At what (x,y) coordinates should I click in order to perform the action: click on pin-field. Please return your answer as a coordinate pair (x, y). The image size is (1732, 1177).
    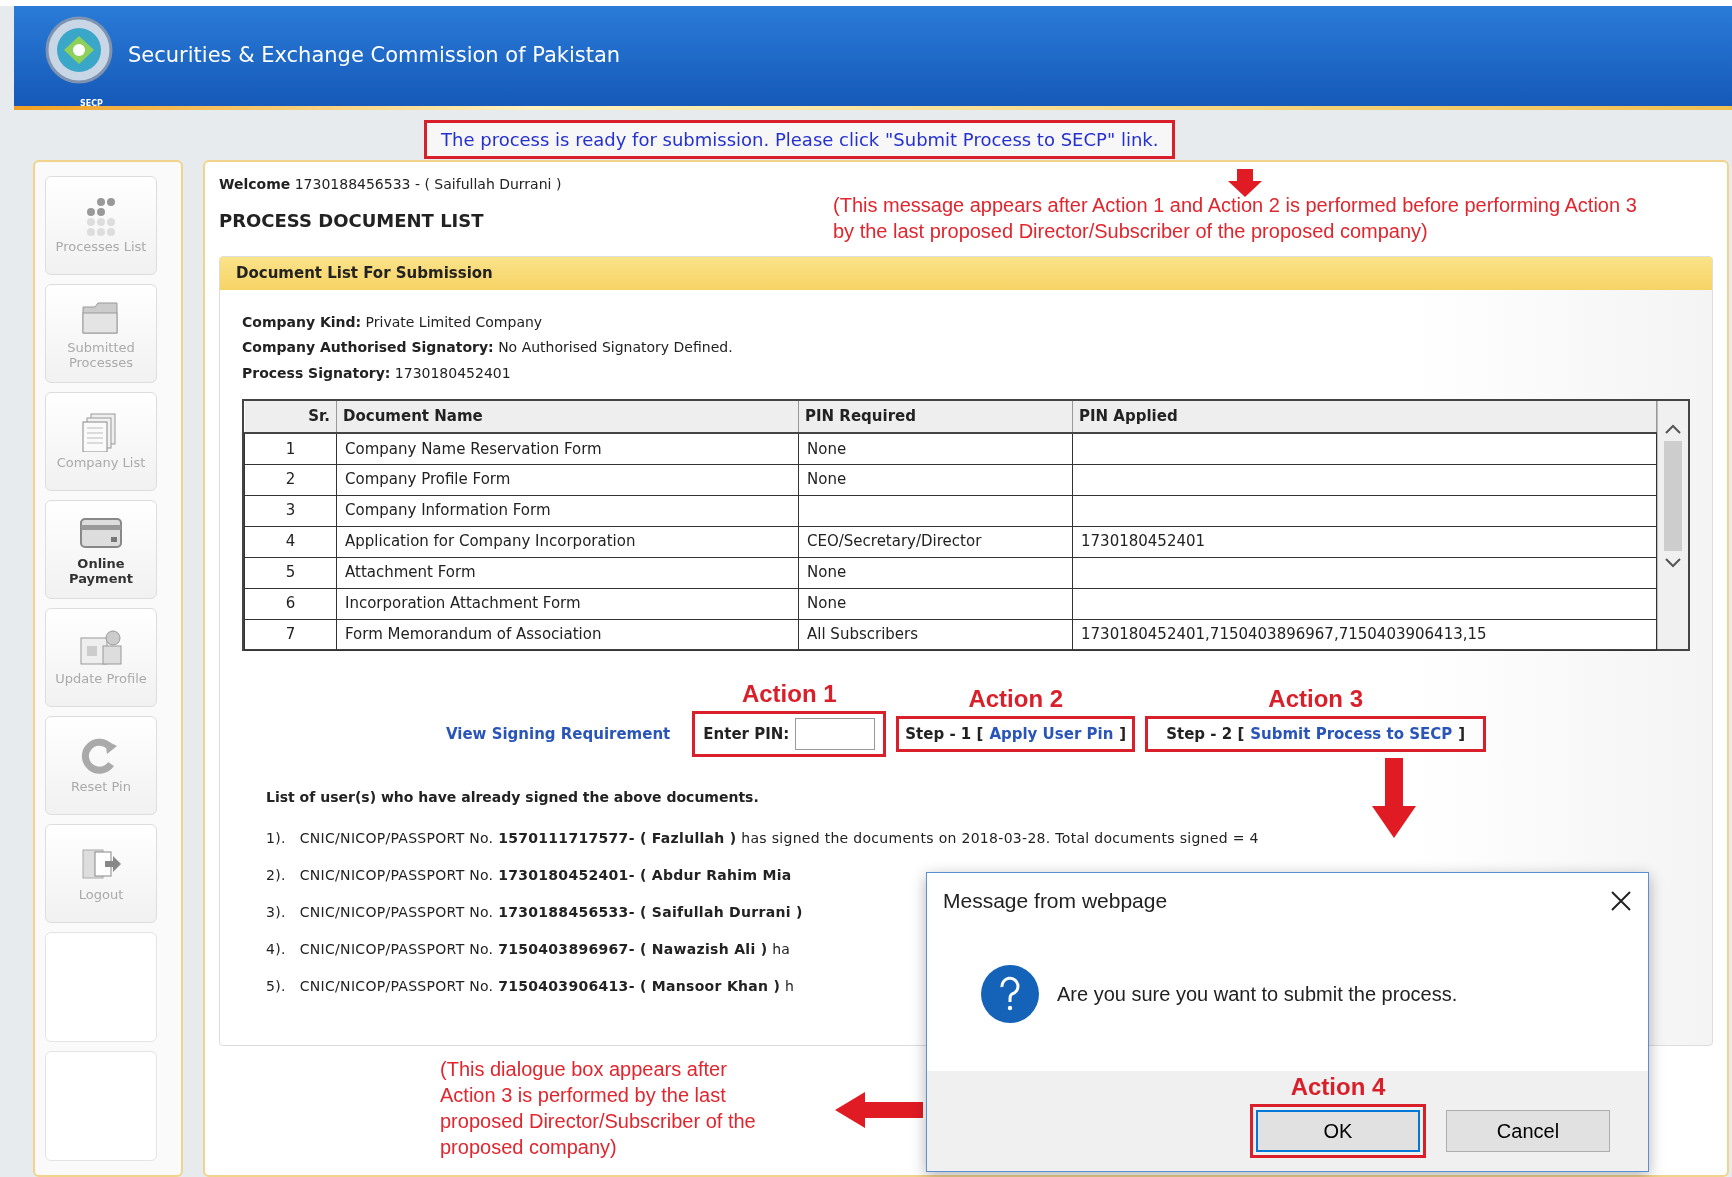
    Looking at the image, I should click on (835, 734).